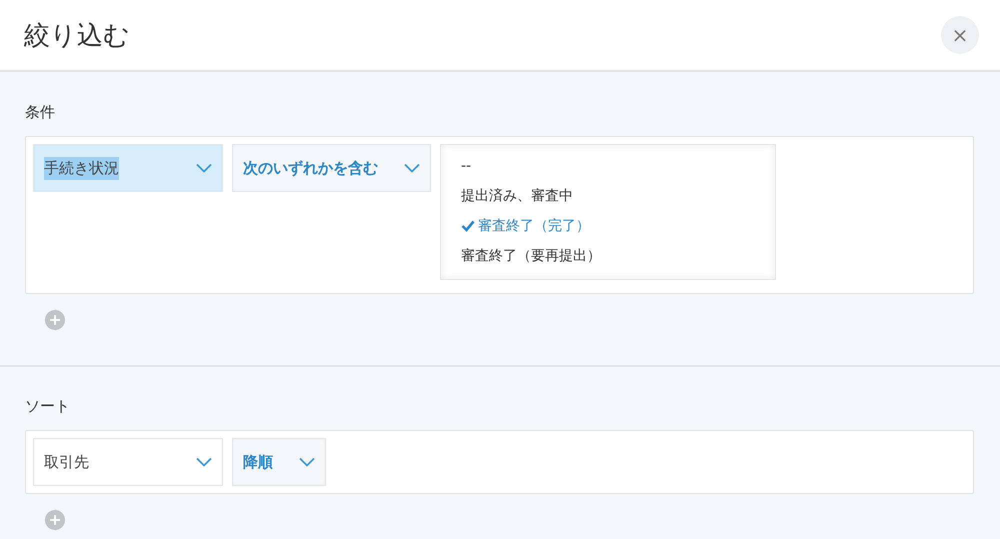  What do you see at coordinates (128, 462) in the screenshot?
I see `dropdown: 取引先` at bounding box center [128, 462].